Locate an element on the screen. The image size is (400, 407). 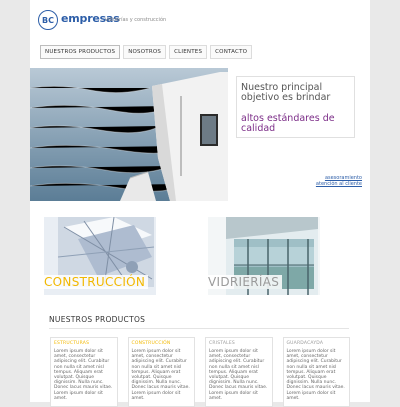
hero-highlight: altos estándares de calidad is located at coordinates (288, 123).